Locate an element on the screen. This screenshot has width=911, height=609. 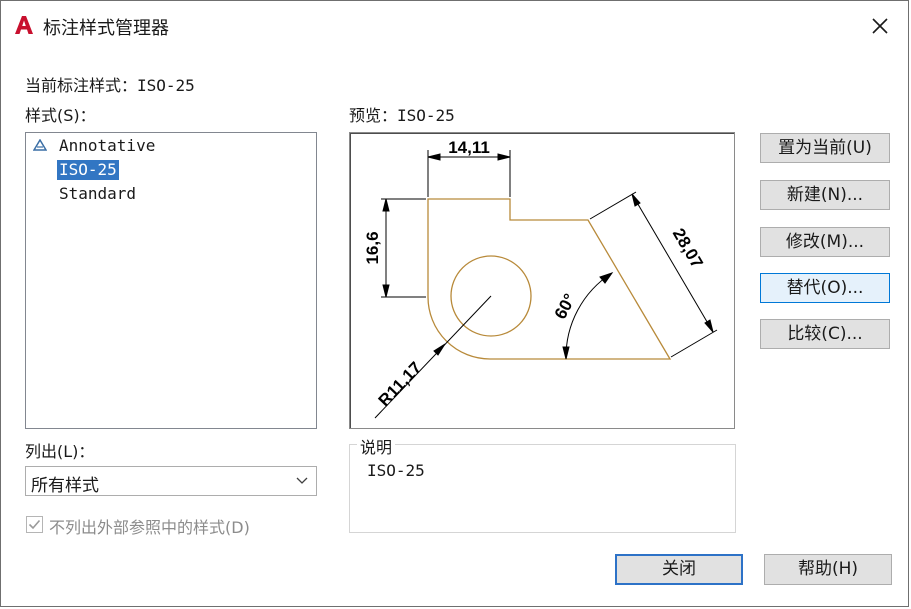
help-button: 帮助(H) is located at coordinates (828, 569).